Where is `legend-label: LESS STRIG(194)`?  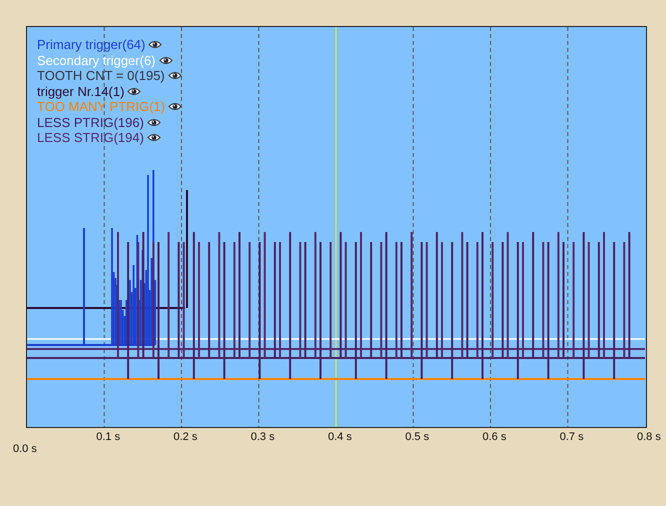
legend-label: LESS STRIG(194) is located at coordinates (90, 137).